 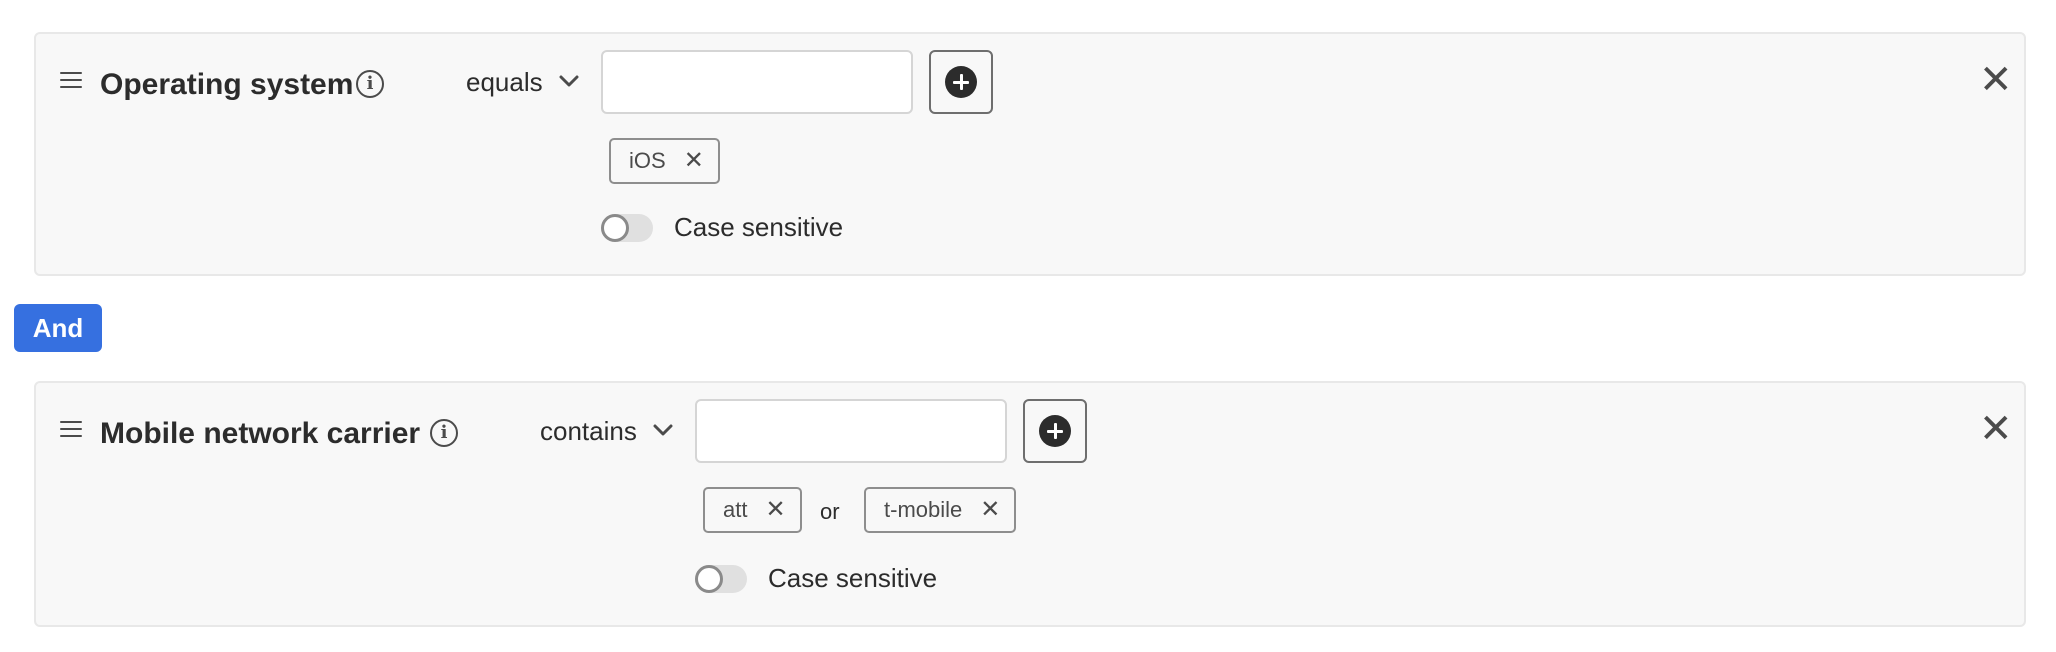 I want to click on value-tag: att ✕, so click(x=752, y=510).